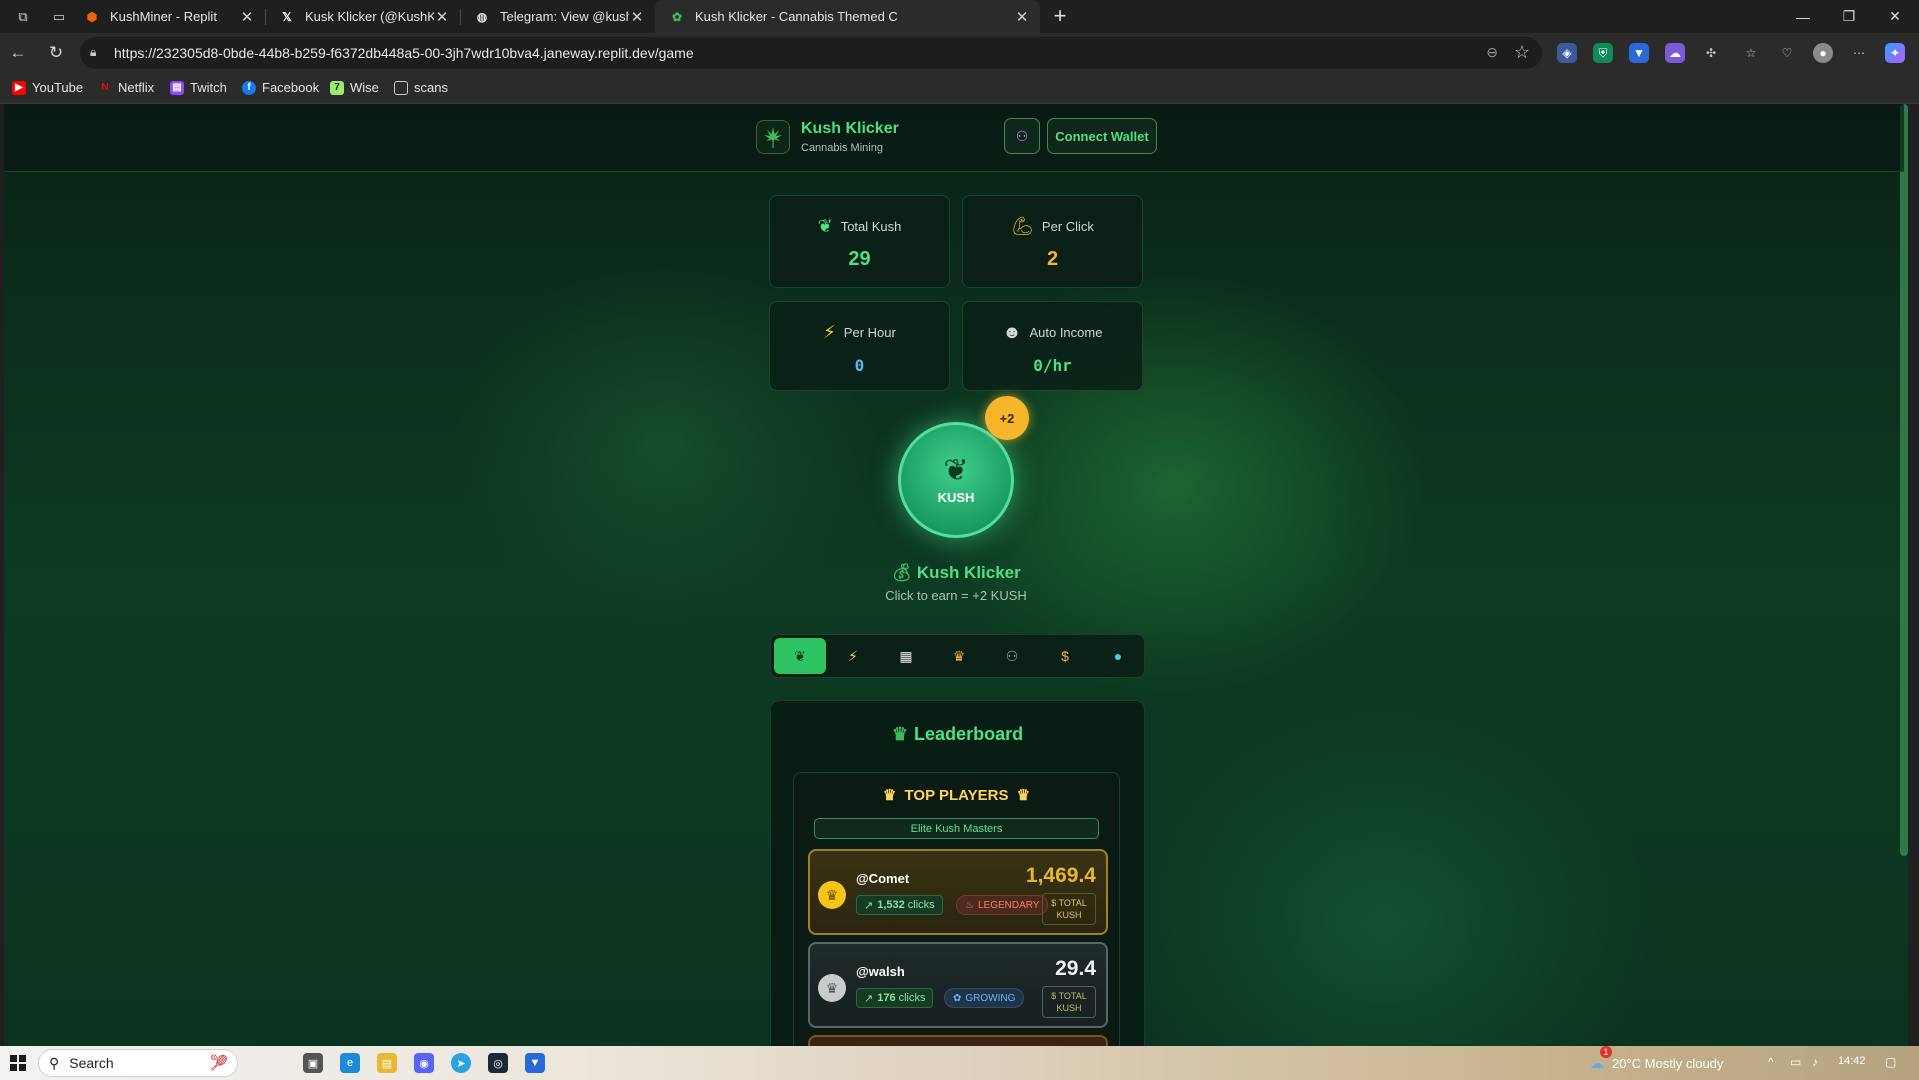 Image resolution: width=1919 pixels, height=1080 pixels. I want to click on app-title: Kush Klicker, so click(850, 128).